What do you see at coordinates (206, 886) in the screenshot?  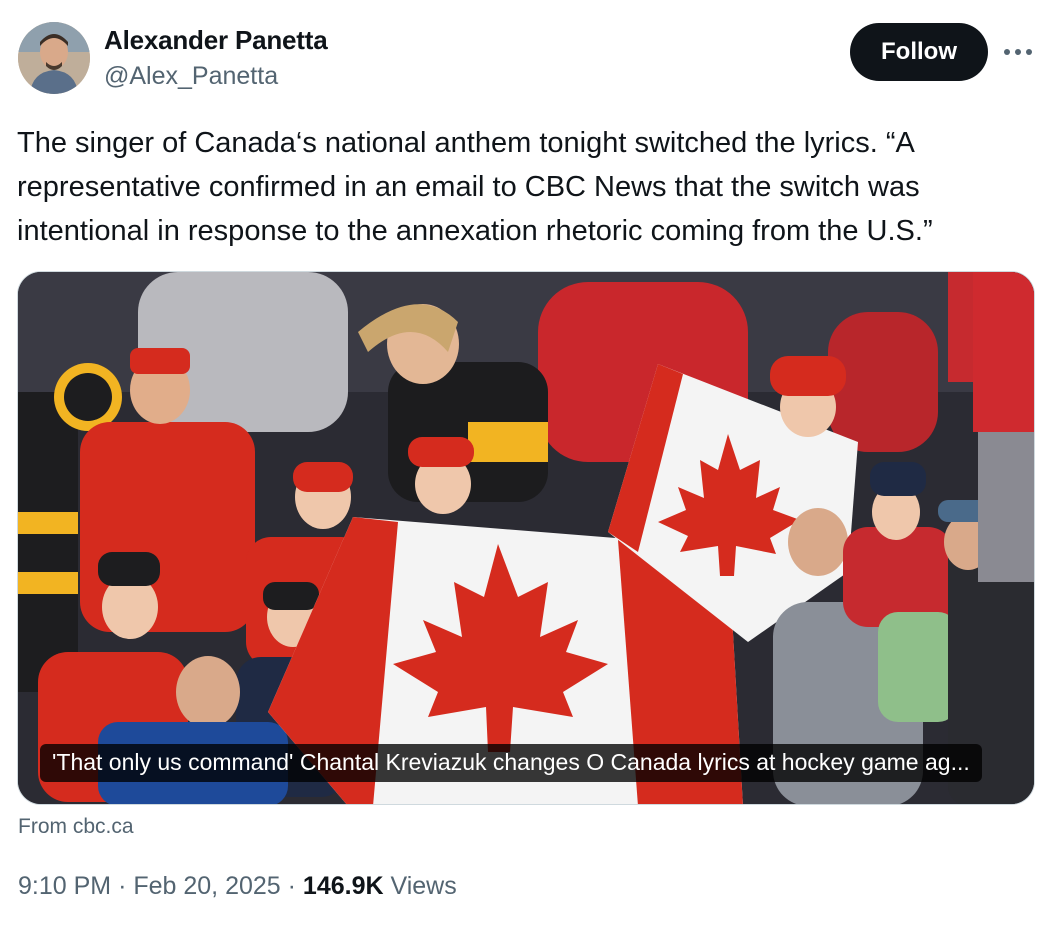 I see `tweet-date: Feb 20, 2025` at bounding box center [206, 886].